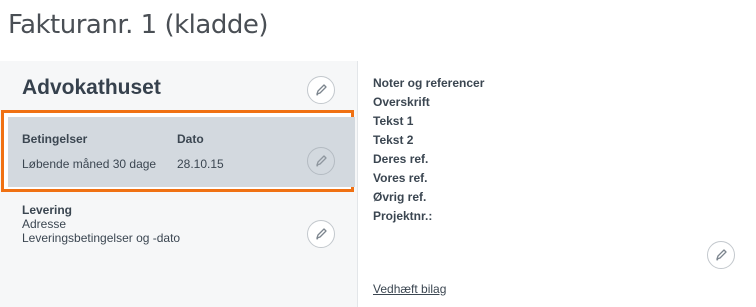 The image size is (756, 307). Describe the element at coordinates (190, 139) in the screenshot. I see `date-label: Dato` at that location.